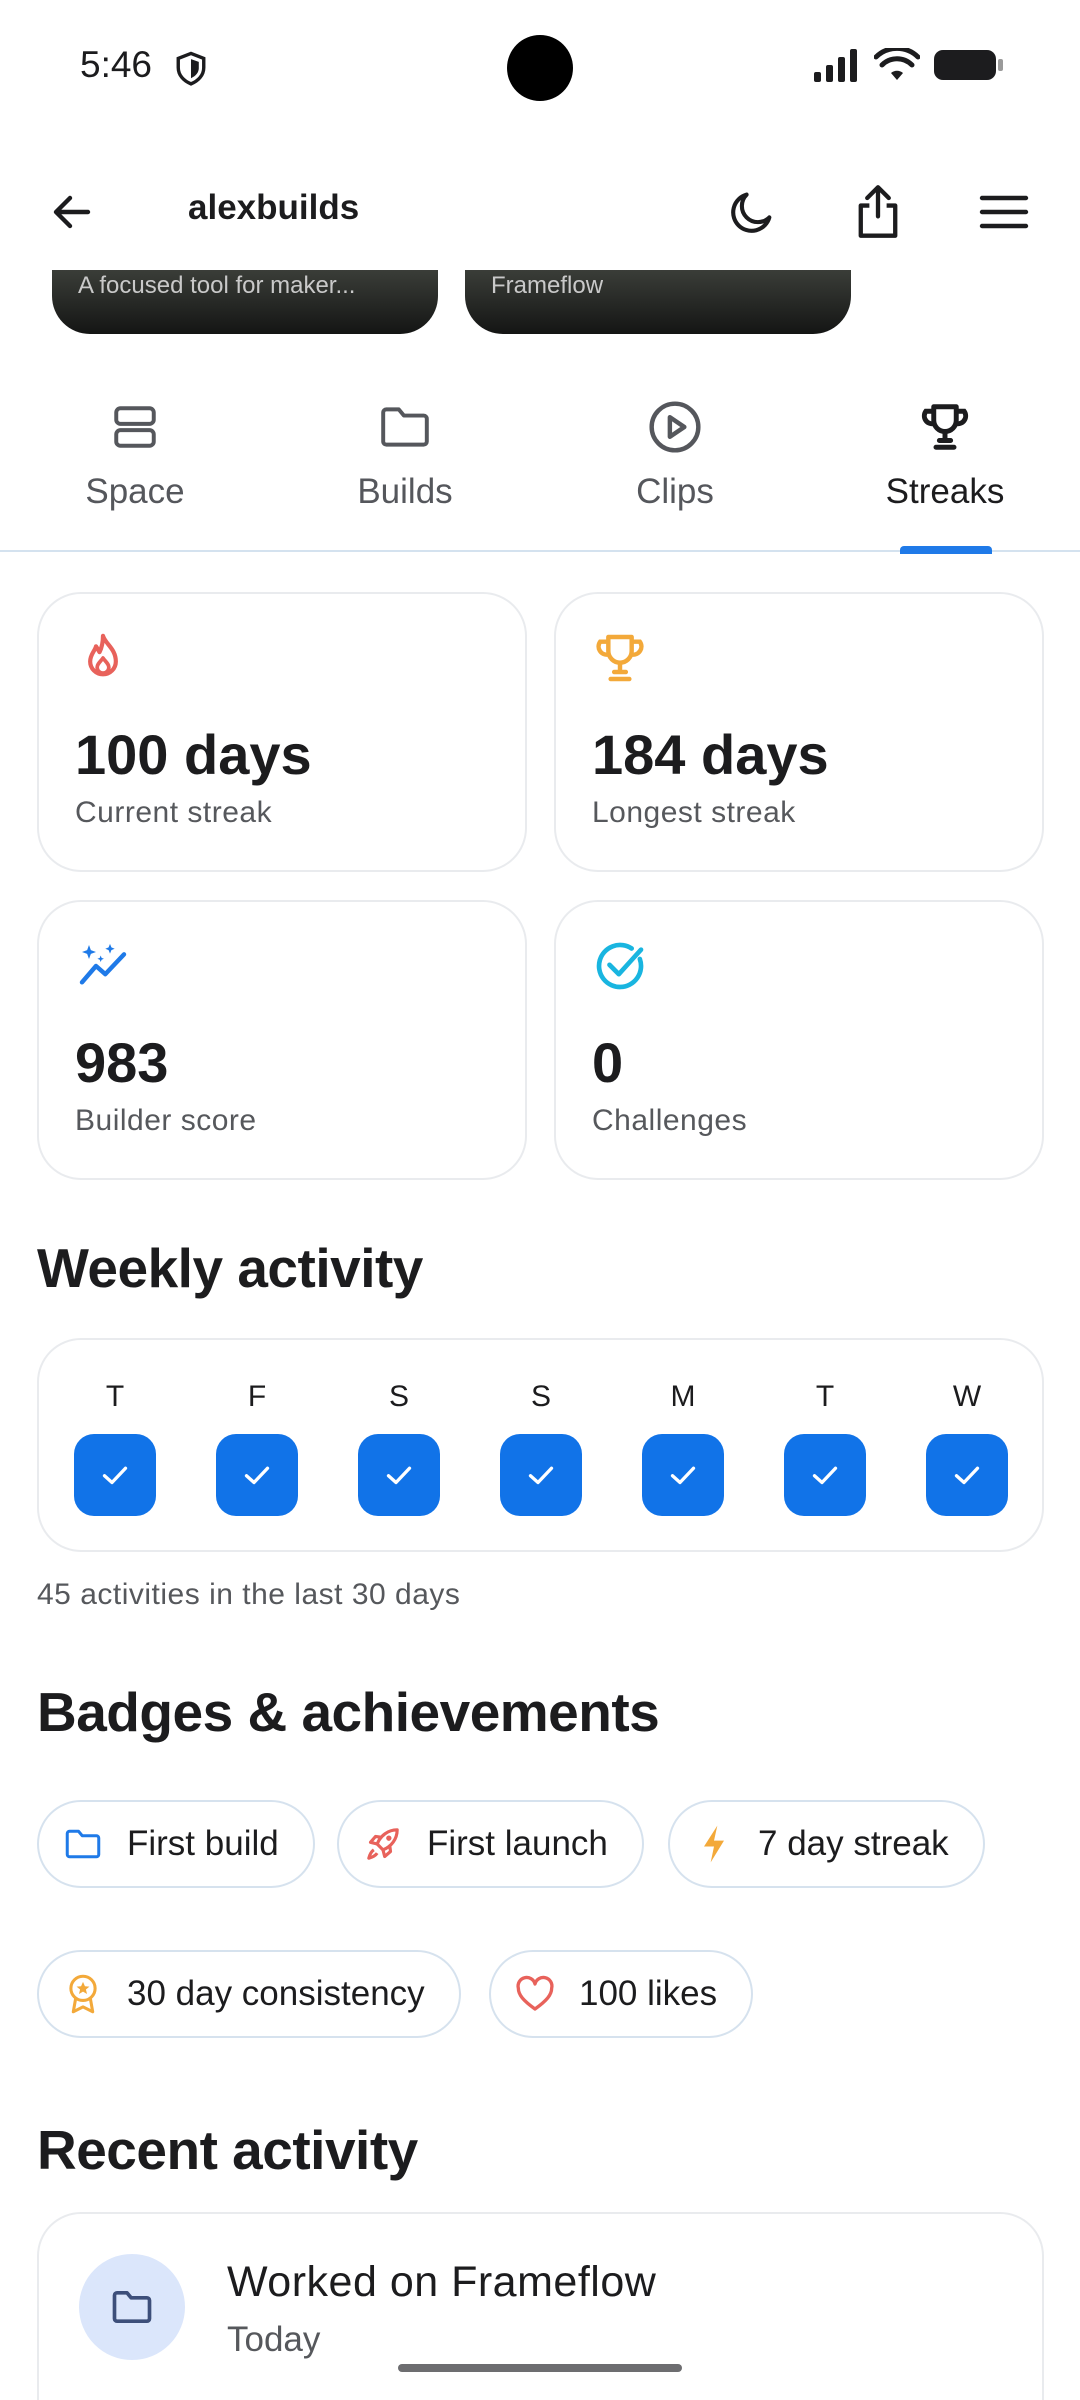  I want to click on medal-icon, so click(83, 1994).